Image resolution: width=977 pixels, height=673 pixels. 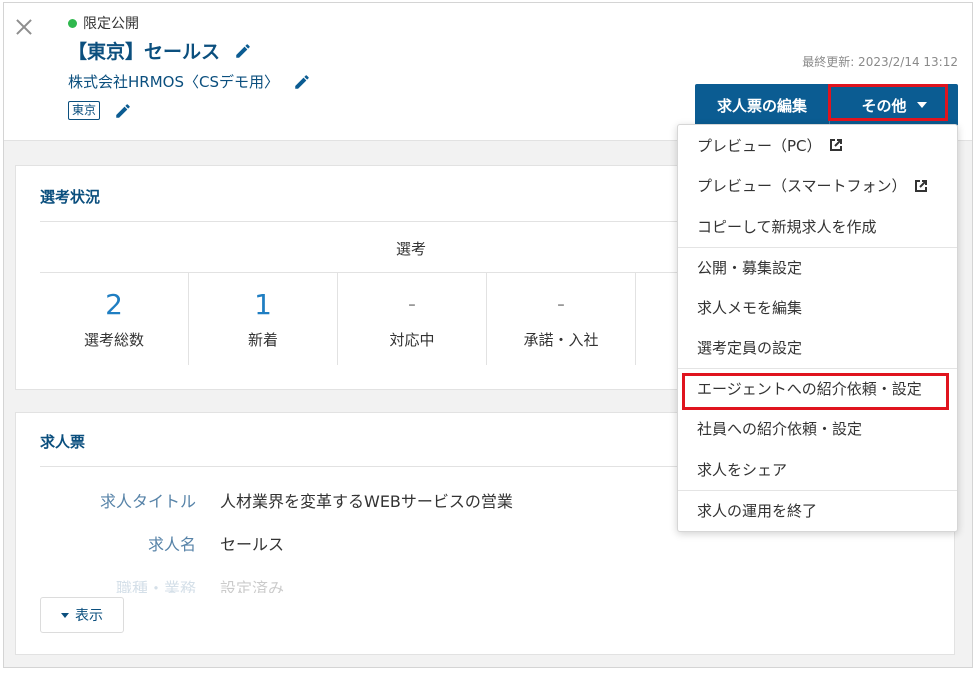 I want to click on edit-job-posting-button: 求人票の編集, so click(x=762, y=105).